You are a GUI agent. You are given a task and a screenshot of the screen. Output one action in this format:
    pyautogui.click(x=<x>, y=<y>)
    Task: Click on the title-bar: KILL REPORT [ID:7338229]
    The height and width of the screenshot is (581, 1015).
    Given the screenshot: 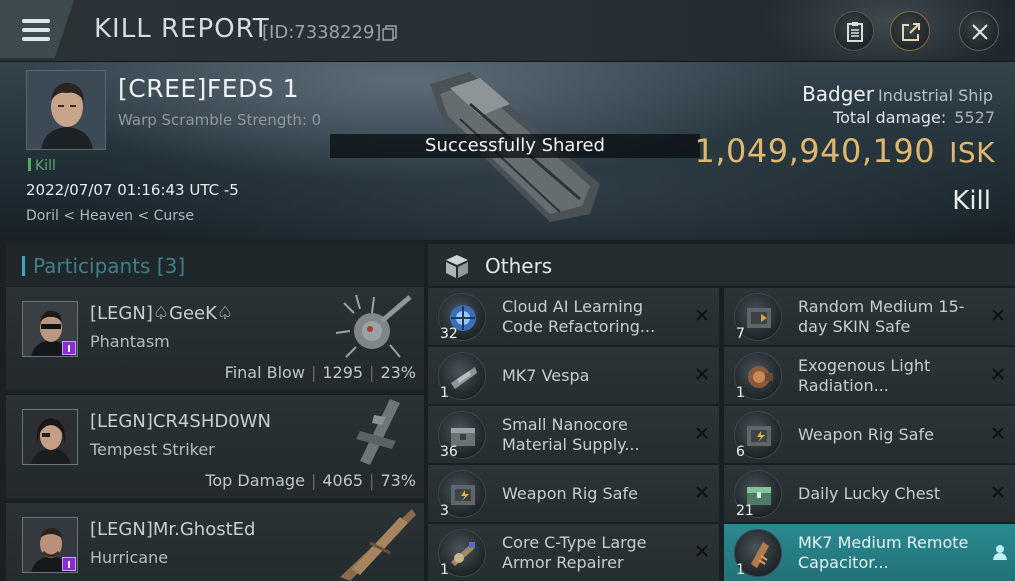 What is the action you would take?
    pyautogui.click(x=507, y=31)
    